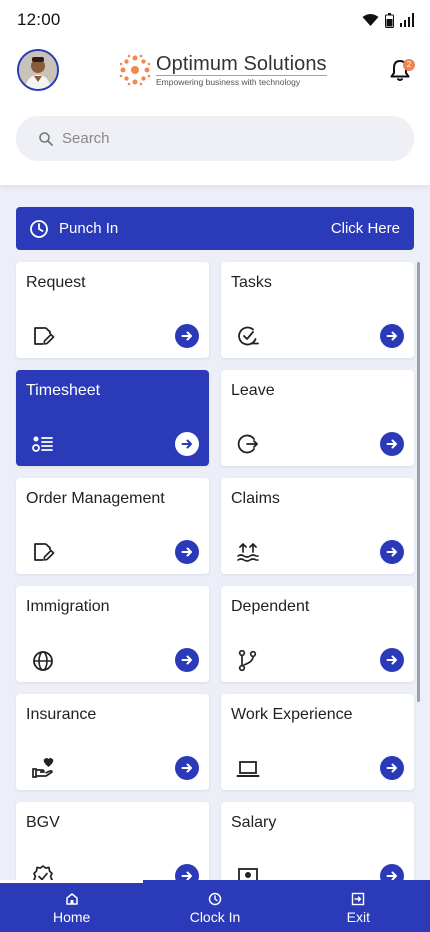  Describe the element at coordinates (86, 138) in the screenshot. I see `search-placeholder: Search` at that location.